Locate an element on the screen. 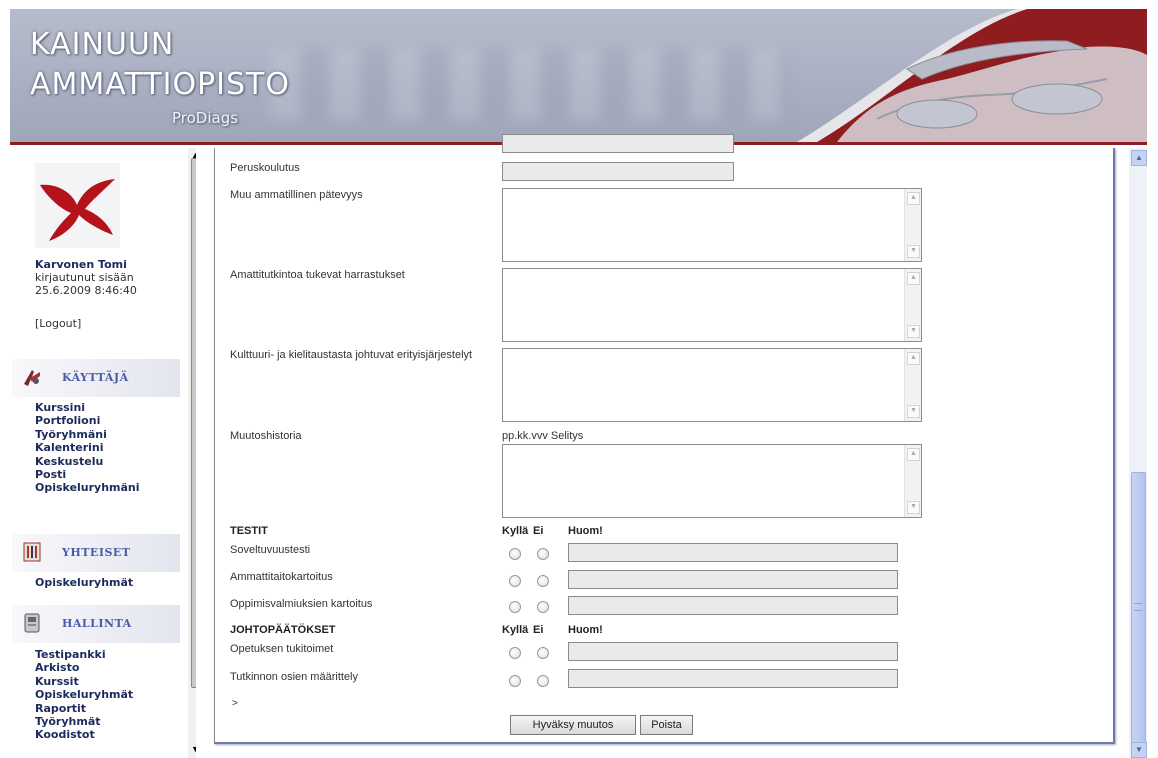  sidebar-item-tyoryhmani: Työryhmäni is located at coordinates (87, 434).